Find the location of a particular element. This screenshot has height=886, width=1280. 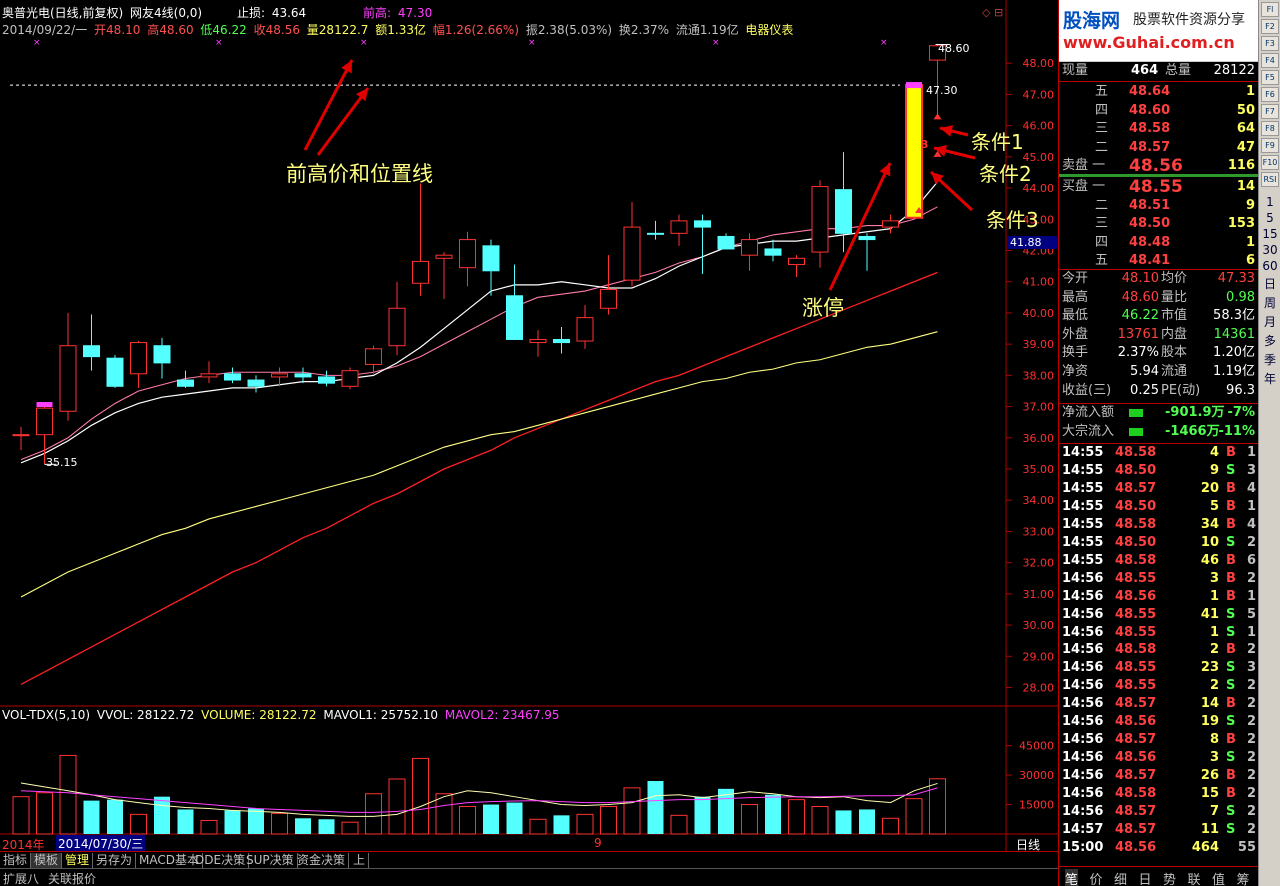

tool-button: 日 is located at coordinates (1270, 283).